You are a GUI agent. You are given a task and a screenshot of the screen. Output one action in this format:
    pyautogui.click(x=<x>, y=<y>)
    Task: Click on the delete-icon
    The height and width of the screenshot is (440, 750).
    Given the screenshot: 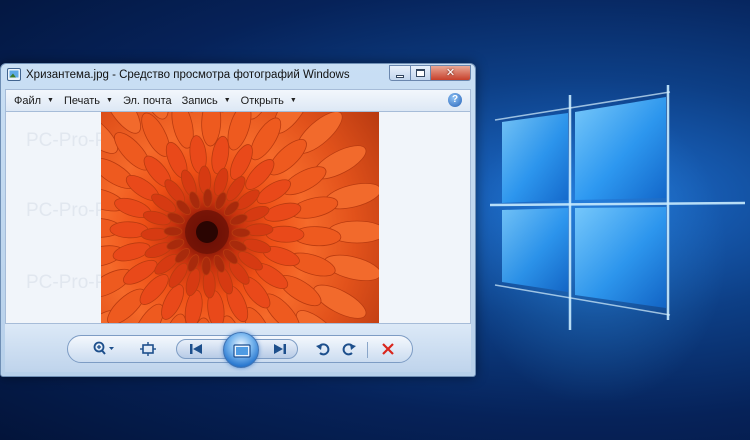 What is the action you would take?
    pyautogui.click(x=388, y=349)
    